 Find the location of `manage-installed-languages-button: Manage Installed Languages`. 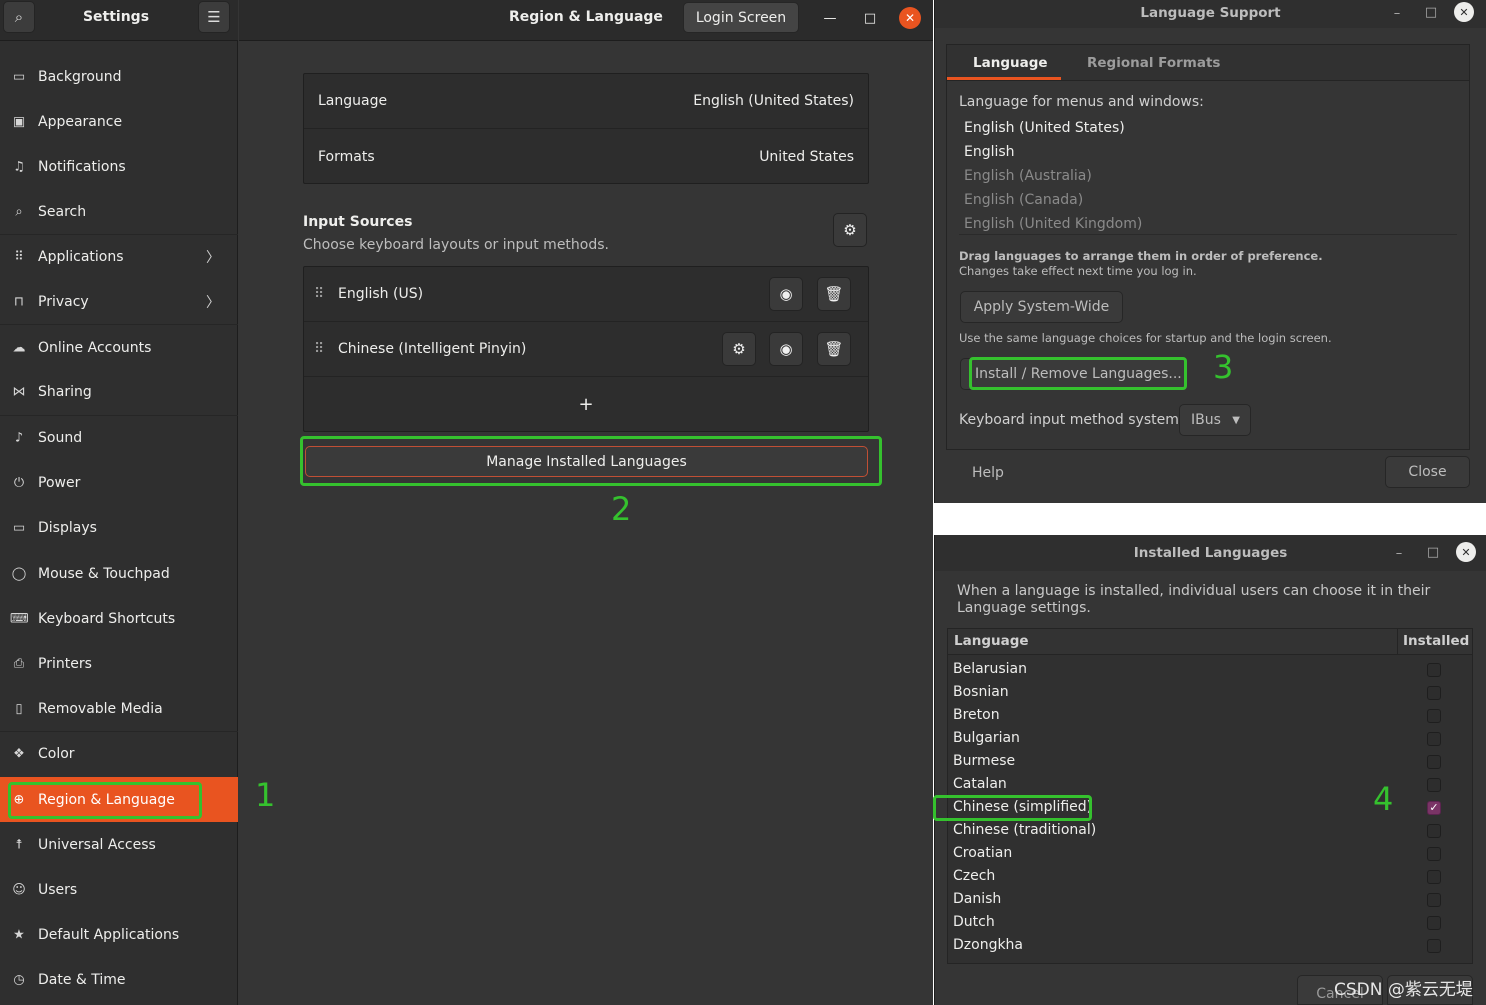

manage-installed-languages-button: Manage Installed Languages is located at coordinates (586, 461).